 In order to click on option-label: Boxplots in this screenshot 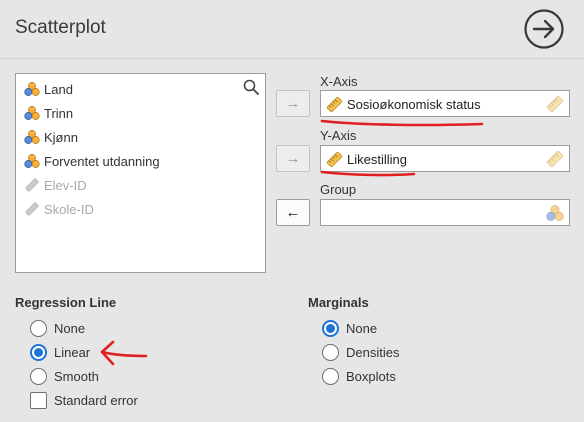, I will do `click(371, 376)`.